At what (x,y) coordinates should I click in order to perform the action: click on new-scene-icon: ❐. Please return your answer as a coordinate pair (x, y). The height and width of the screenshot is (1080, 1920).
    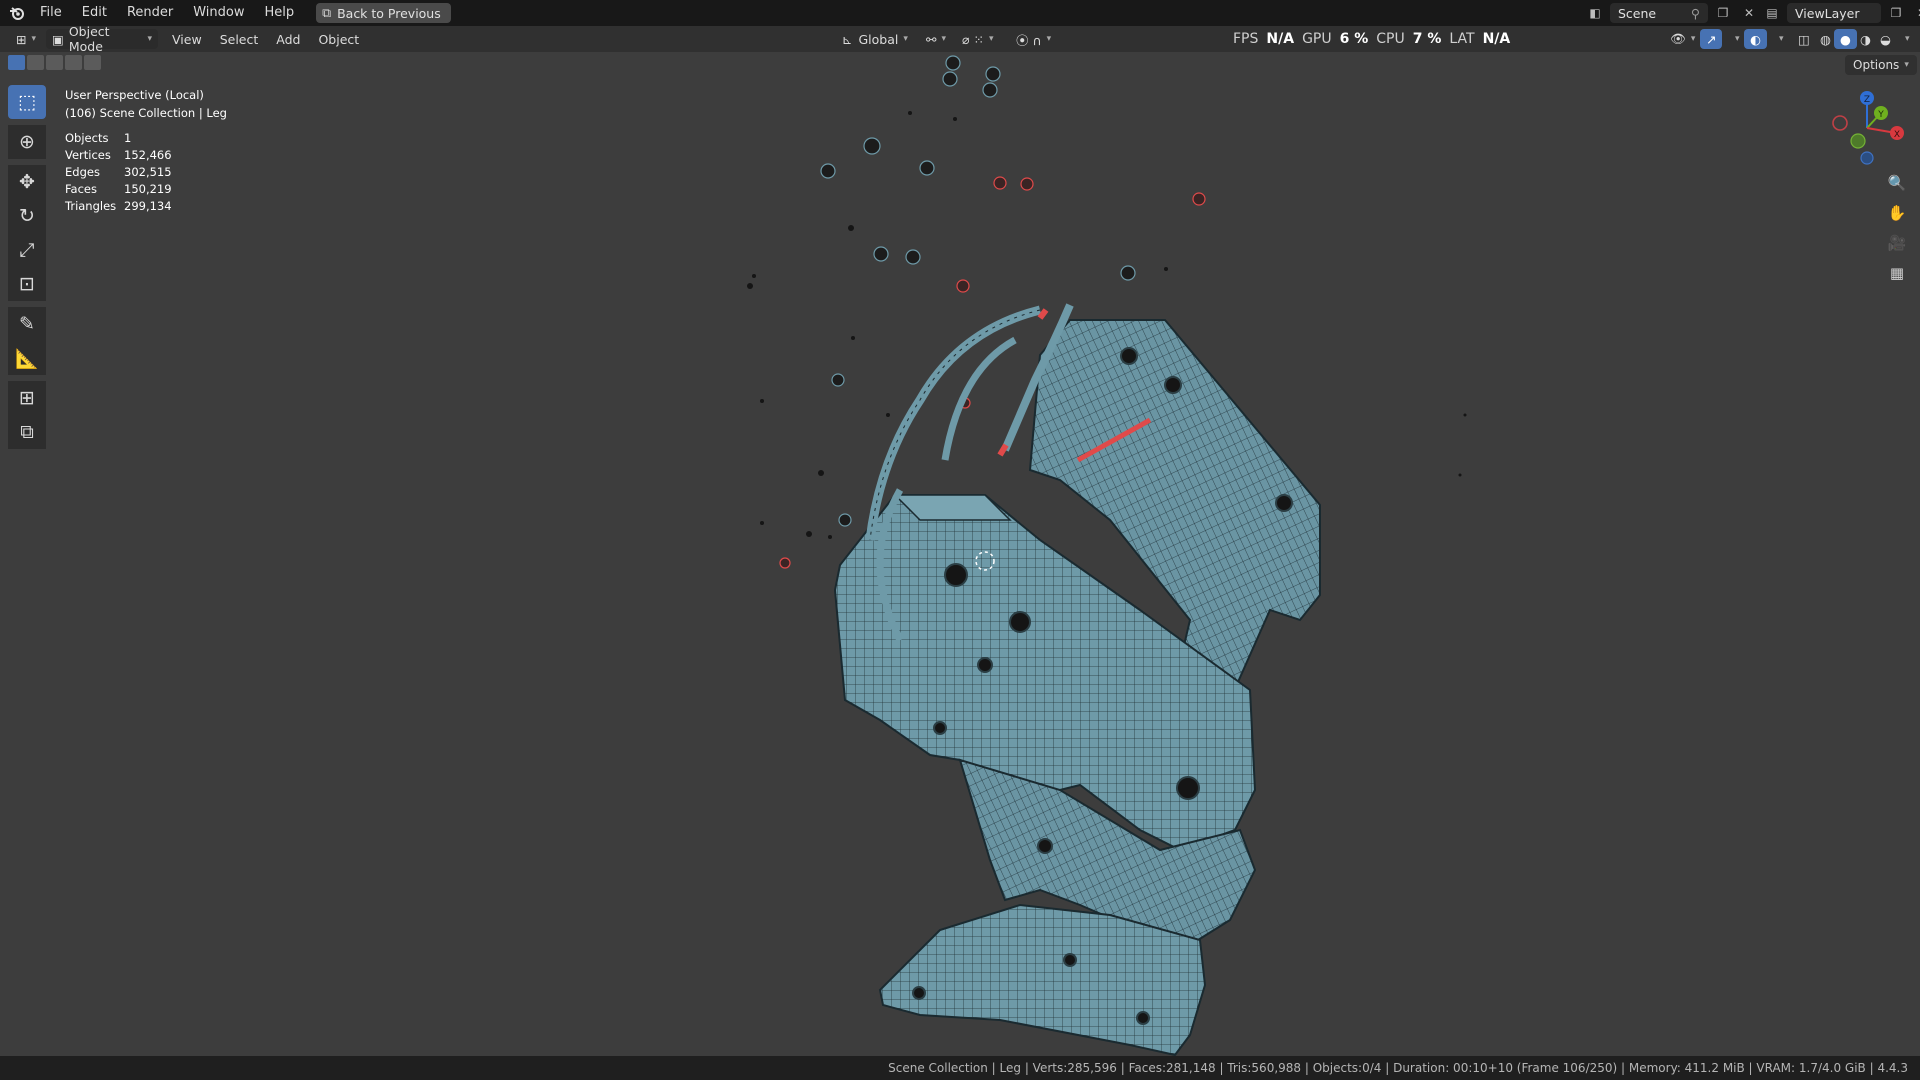
    Looking at the image, I should click on (1723, 13).